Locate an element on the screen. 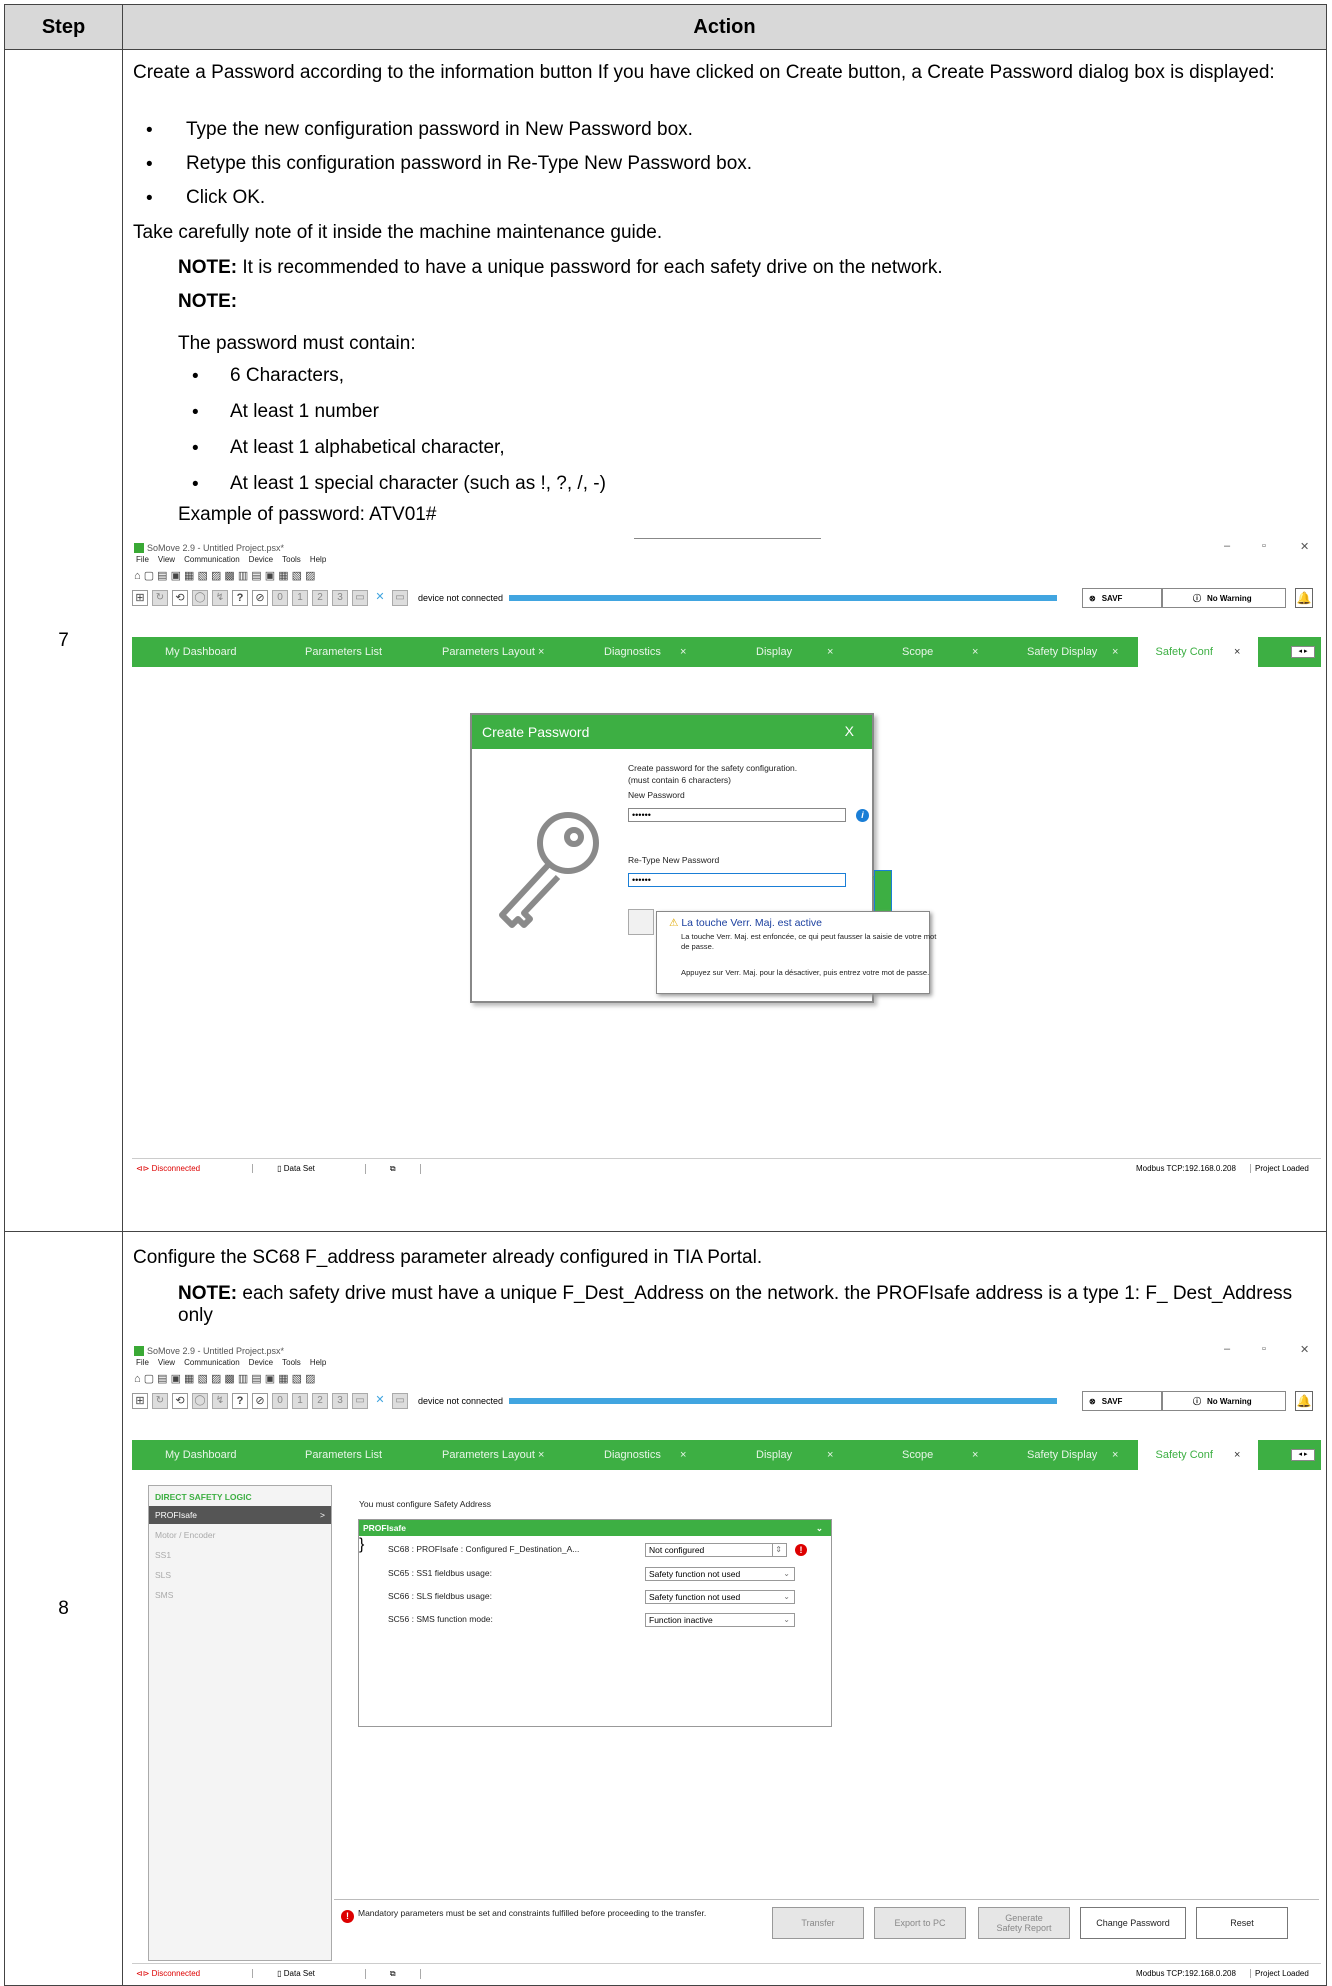 The height and width of the screenshot is (1986, 1332). dialog-close-button: X is located at coordinates (849, 731).